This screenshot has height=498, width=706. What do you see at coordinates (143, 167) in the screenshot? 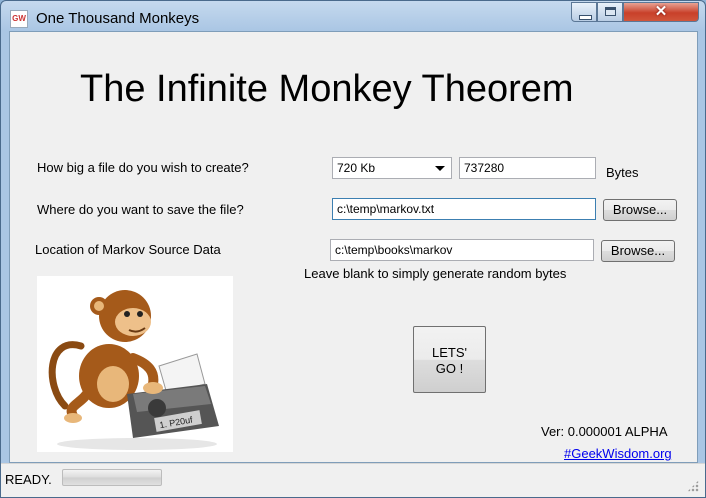
I see `size-question-label: How big a file do you wish to create?` at bounding box center [143, 167].